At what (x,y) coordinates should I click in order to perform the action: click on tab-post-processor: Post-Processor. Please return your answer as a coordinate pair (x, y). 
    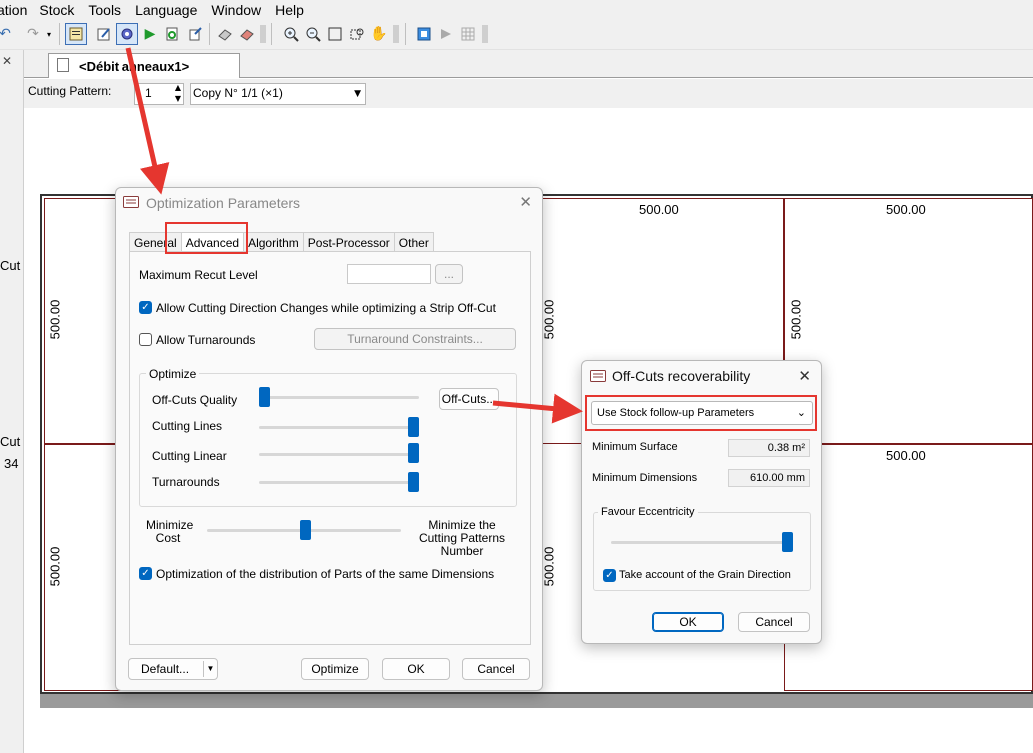
    Looking at the image, I should click on (348, 242).